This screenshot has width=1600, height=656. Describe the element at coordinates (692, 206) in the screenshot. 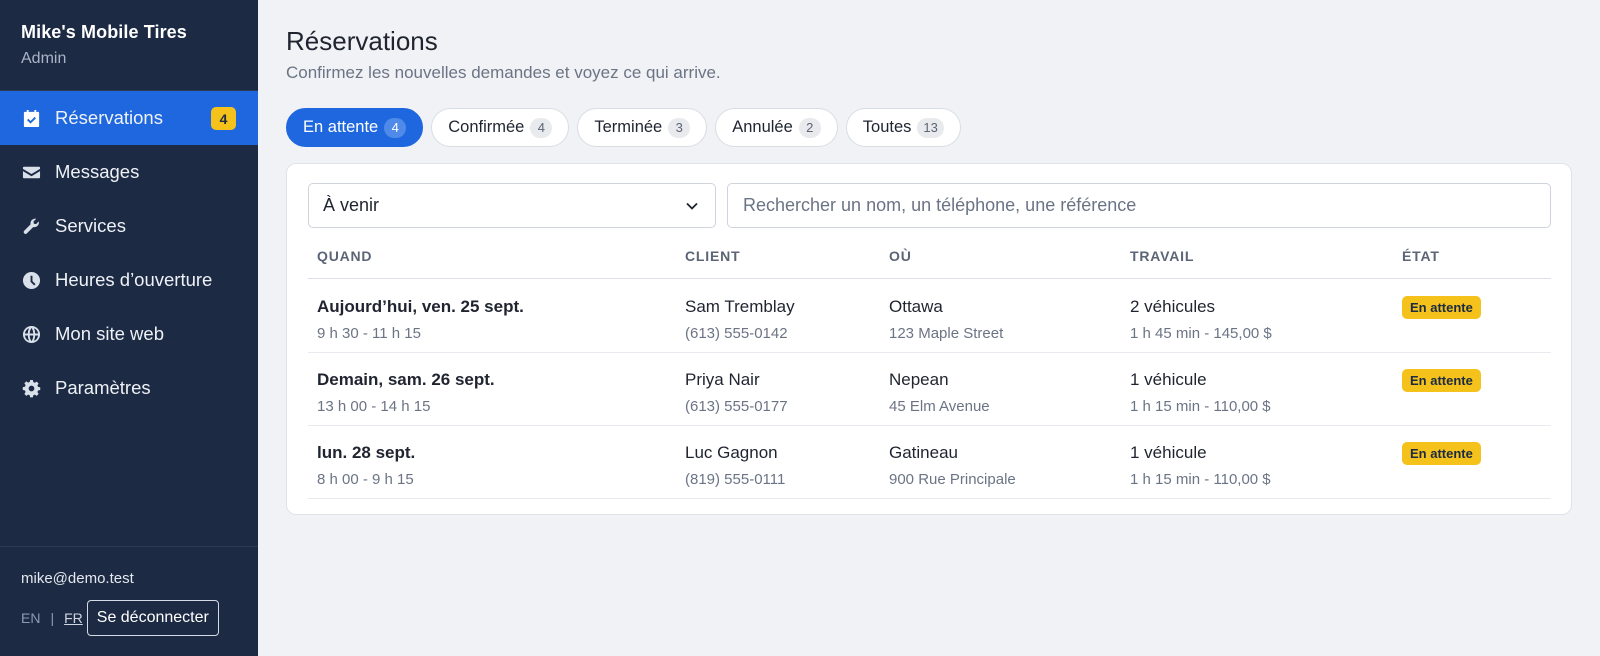

I see `chevron-down-icon` at that location.